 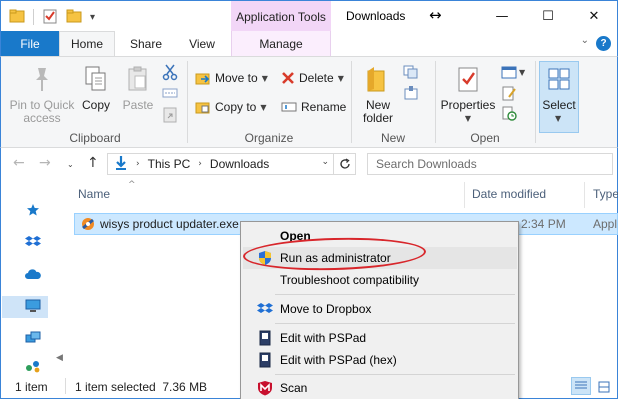 What do you see at coordinates (605, 194) in the screenshot?
I see `column-header-type: Type` at bounding box center [605, 194].